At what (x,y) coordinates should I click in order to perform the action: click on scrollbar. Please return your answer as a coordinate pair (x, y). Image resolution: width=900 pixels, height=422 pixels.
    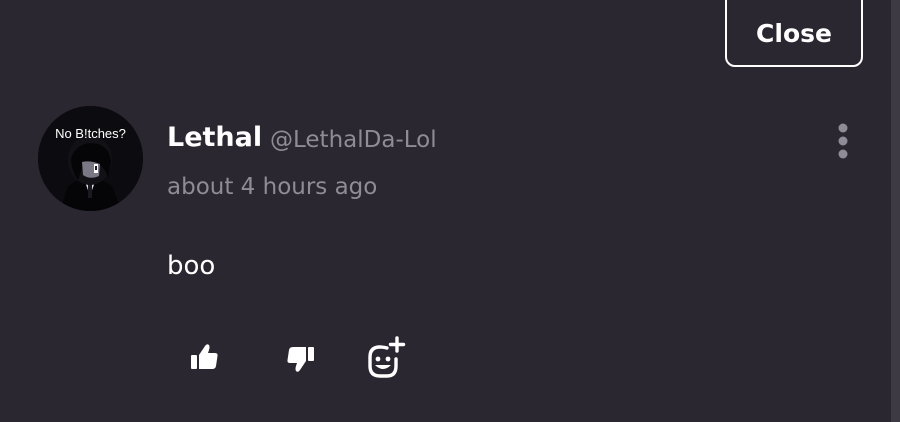
    Looking at the image, I should click on (895, 211).